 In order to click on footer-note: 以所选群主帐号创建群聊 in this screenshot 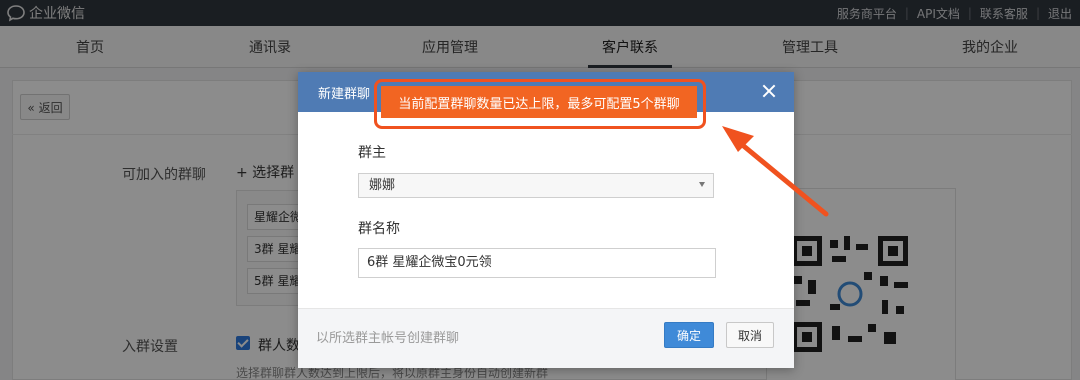, I will do `click(388, 338)`.